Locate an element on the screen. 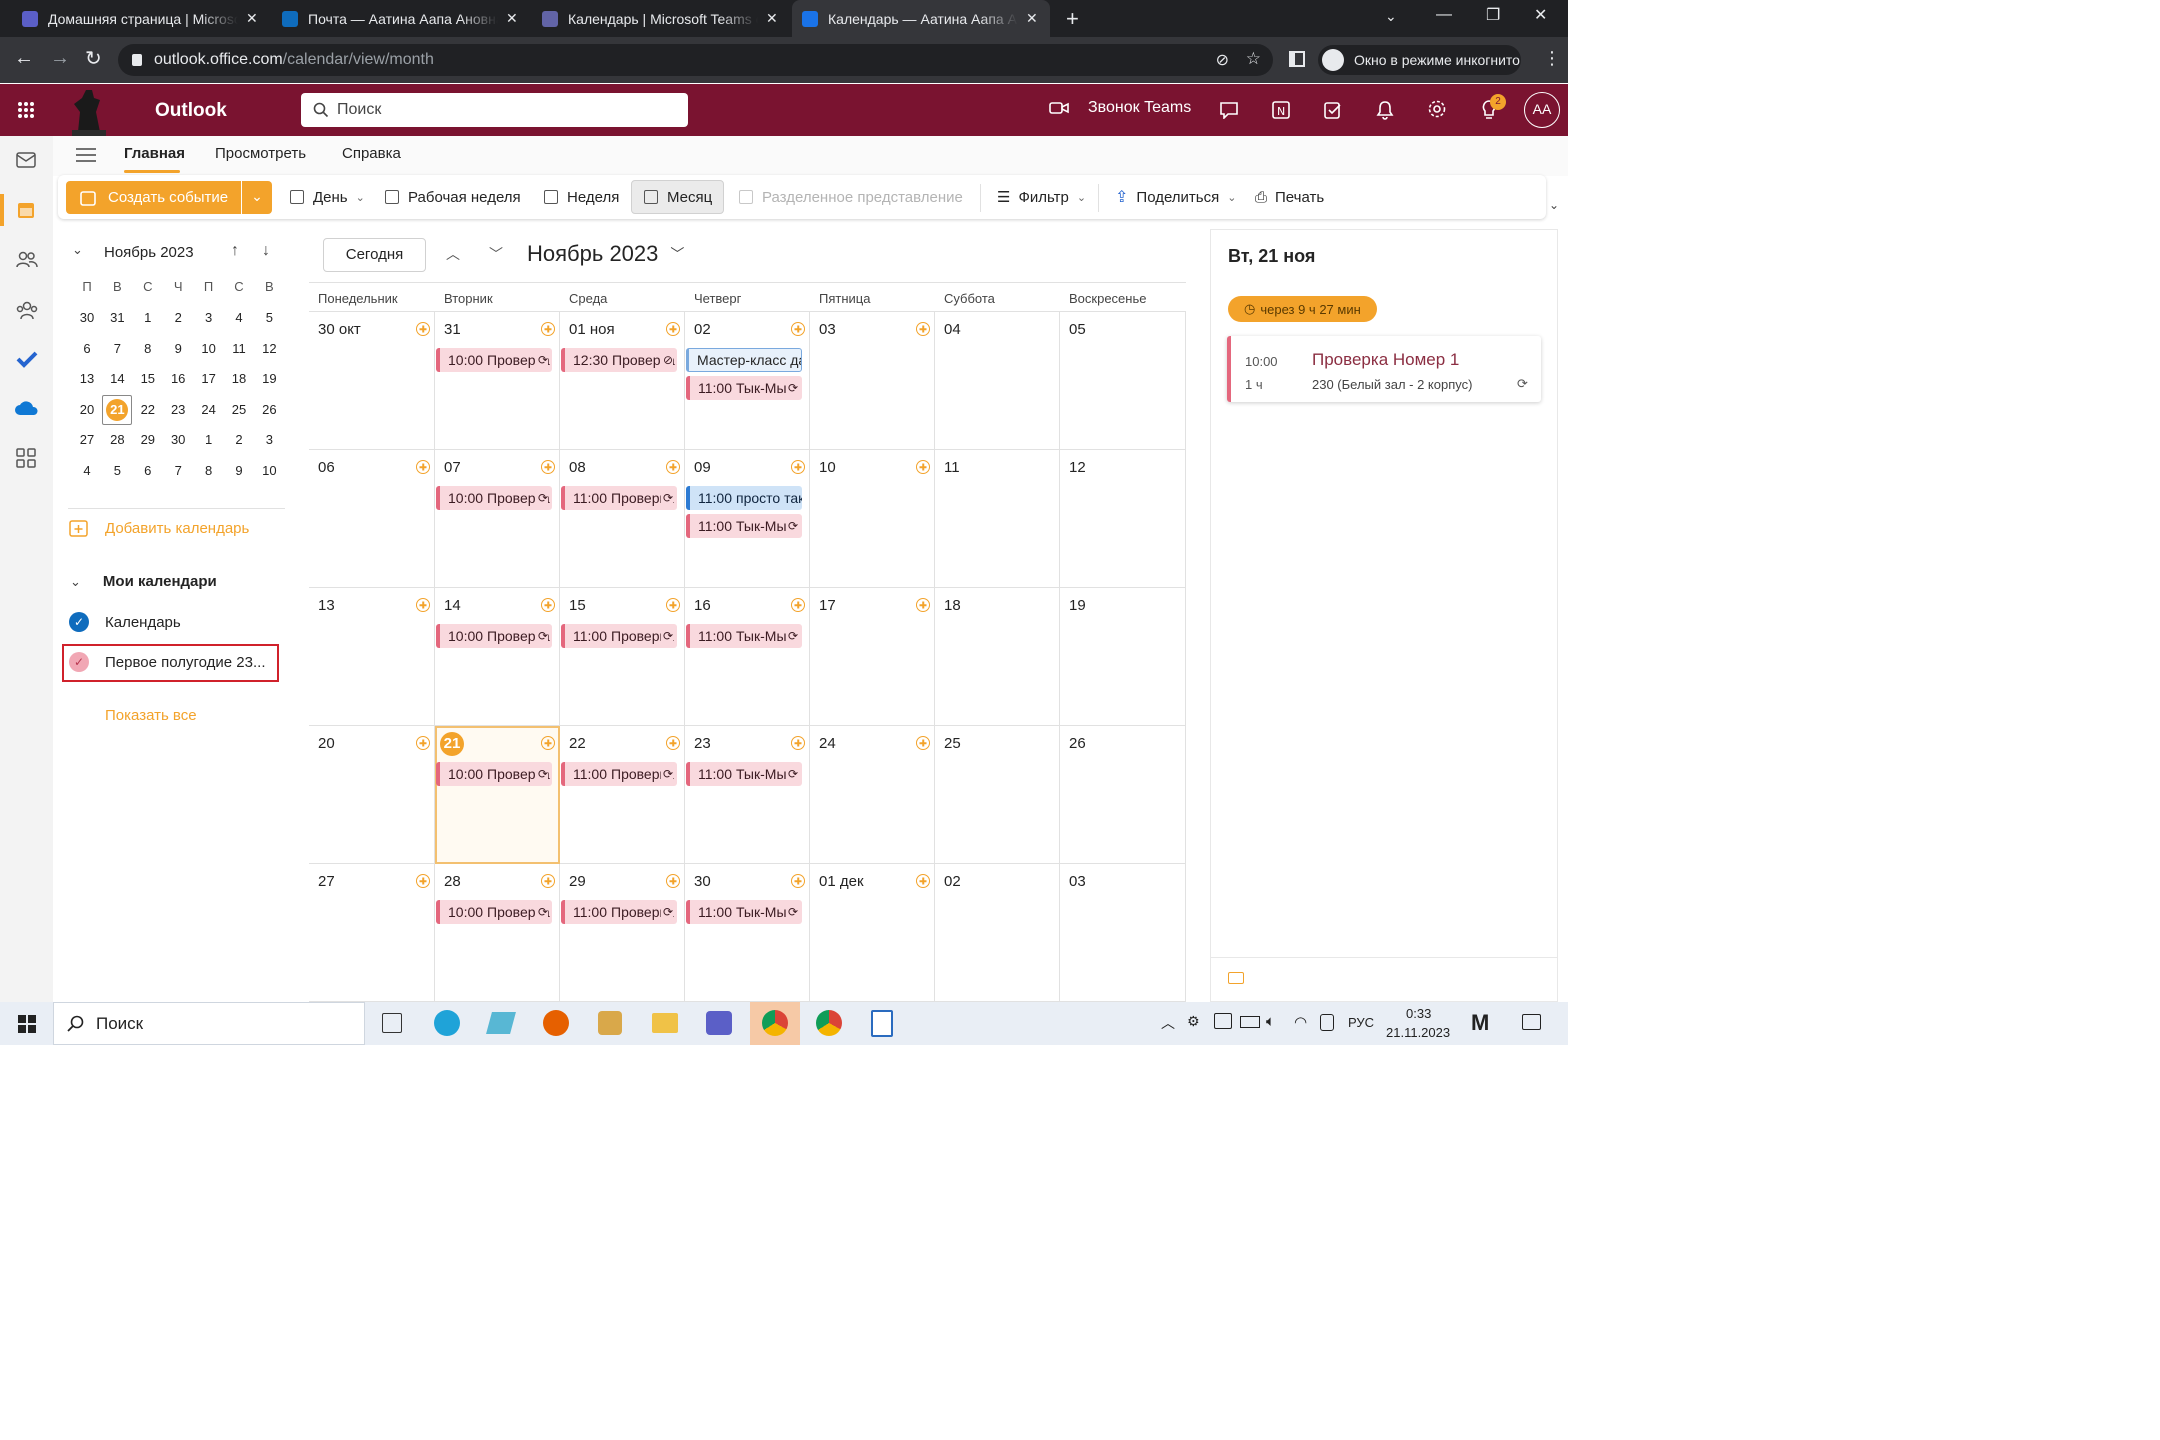 Image resolution: width=2160 pixels, height=1440 pixels. day-number: 19 is located at coordinates (1077, 605).